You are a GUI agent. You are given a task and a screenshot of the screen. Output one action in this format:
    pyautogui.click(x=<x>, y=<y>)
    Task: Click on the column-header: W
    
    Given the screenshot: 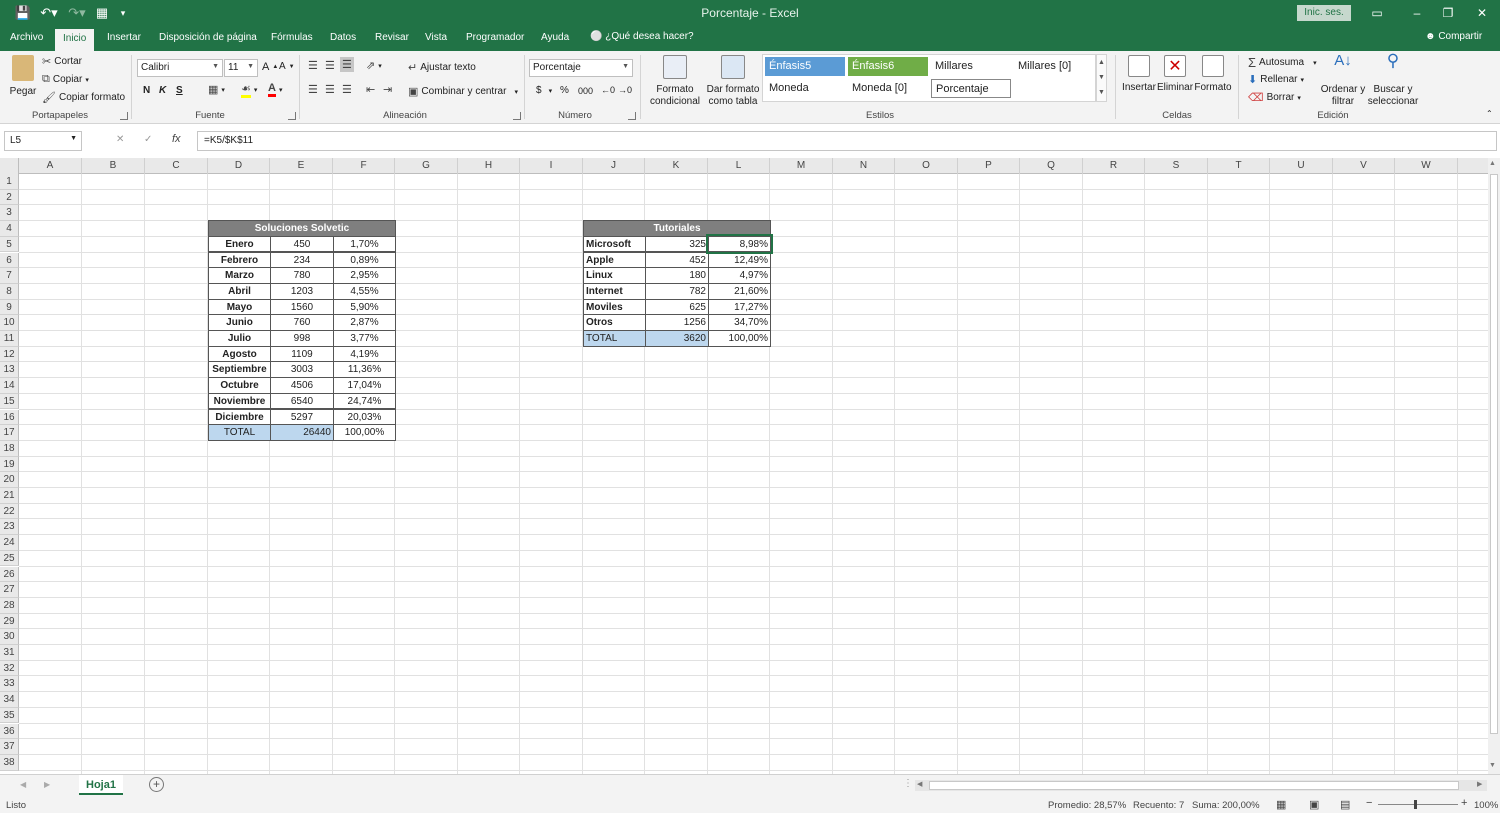 What is the action you would take?
    pyautogui.click(x=1426, y=166)
    